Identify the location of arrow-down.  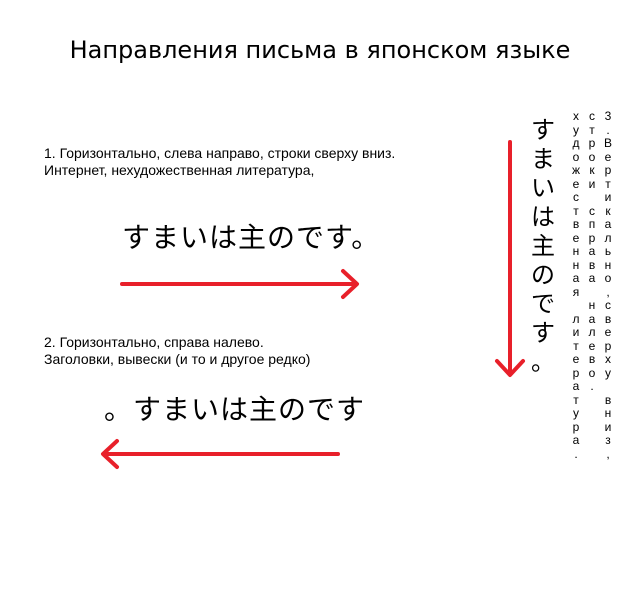
(510, 258).